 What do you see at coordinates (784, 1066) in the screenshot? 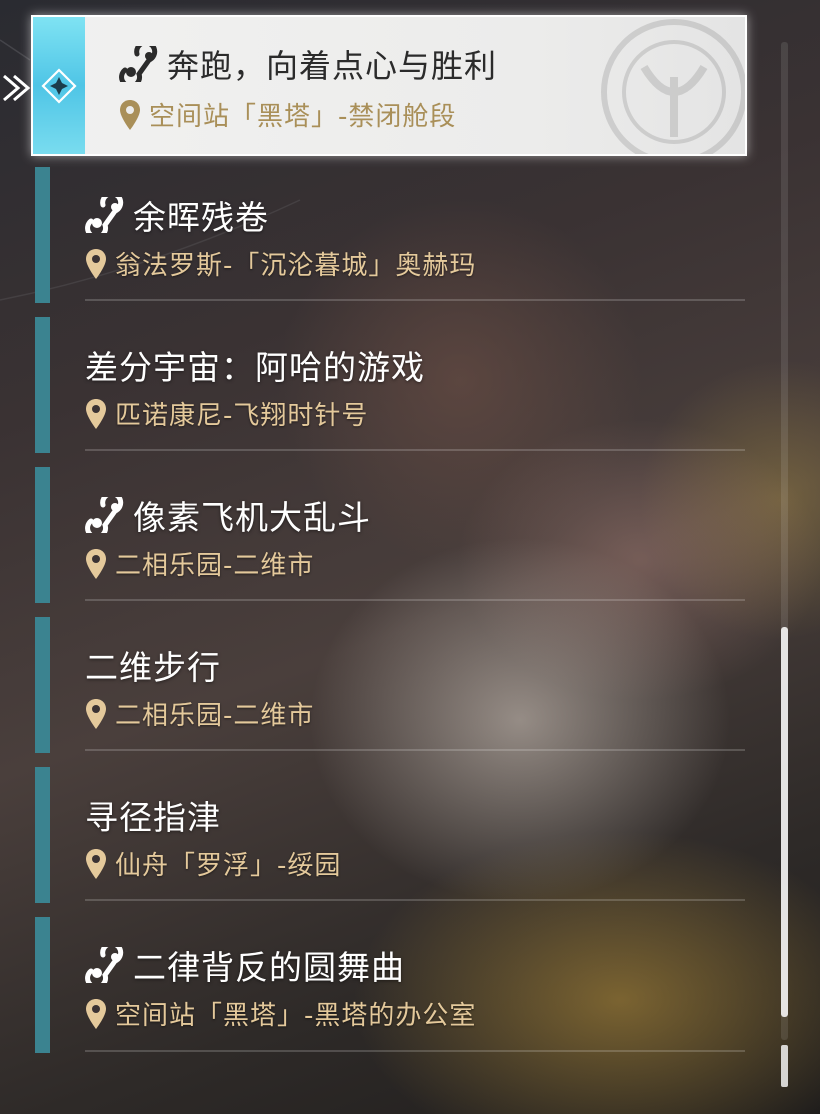
I see `scrollbar-end-cap` at bounding box center [784, 1066].